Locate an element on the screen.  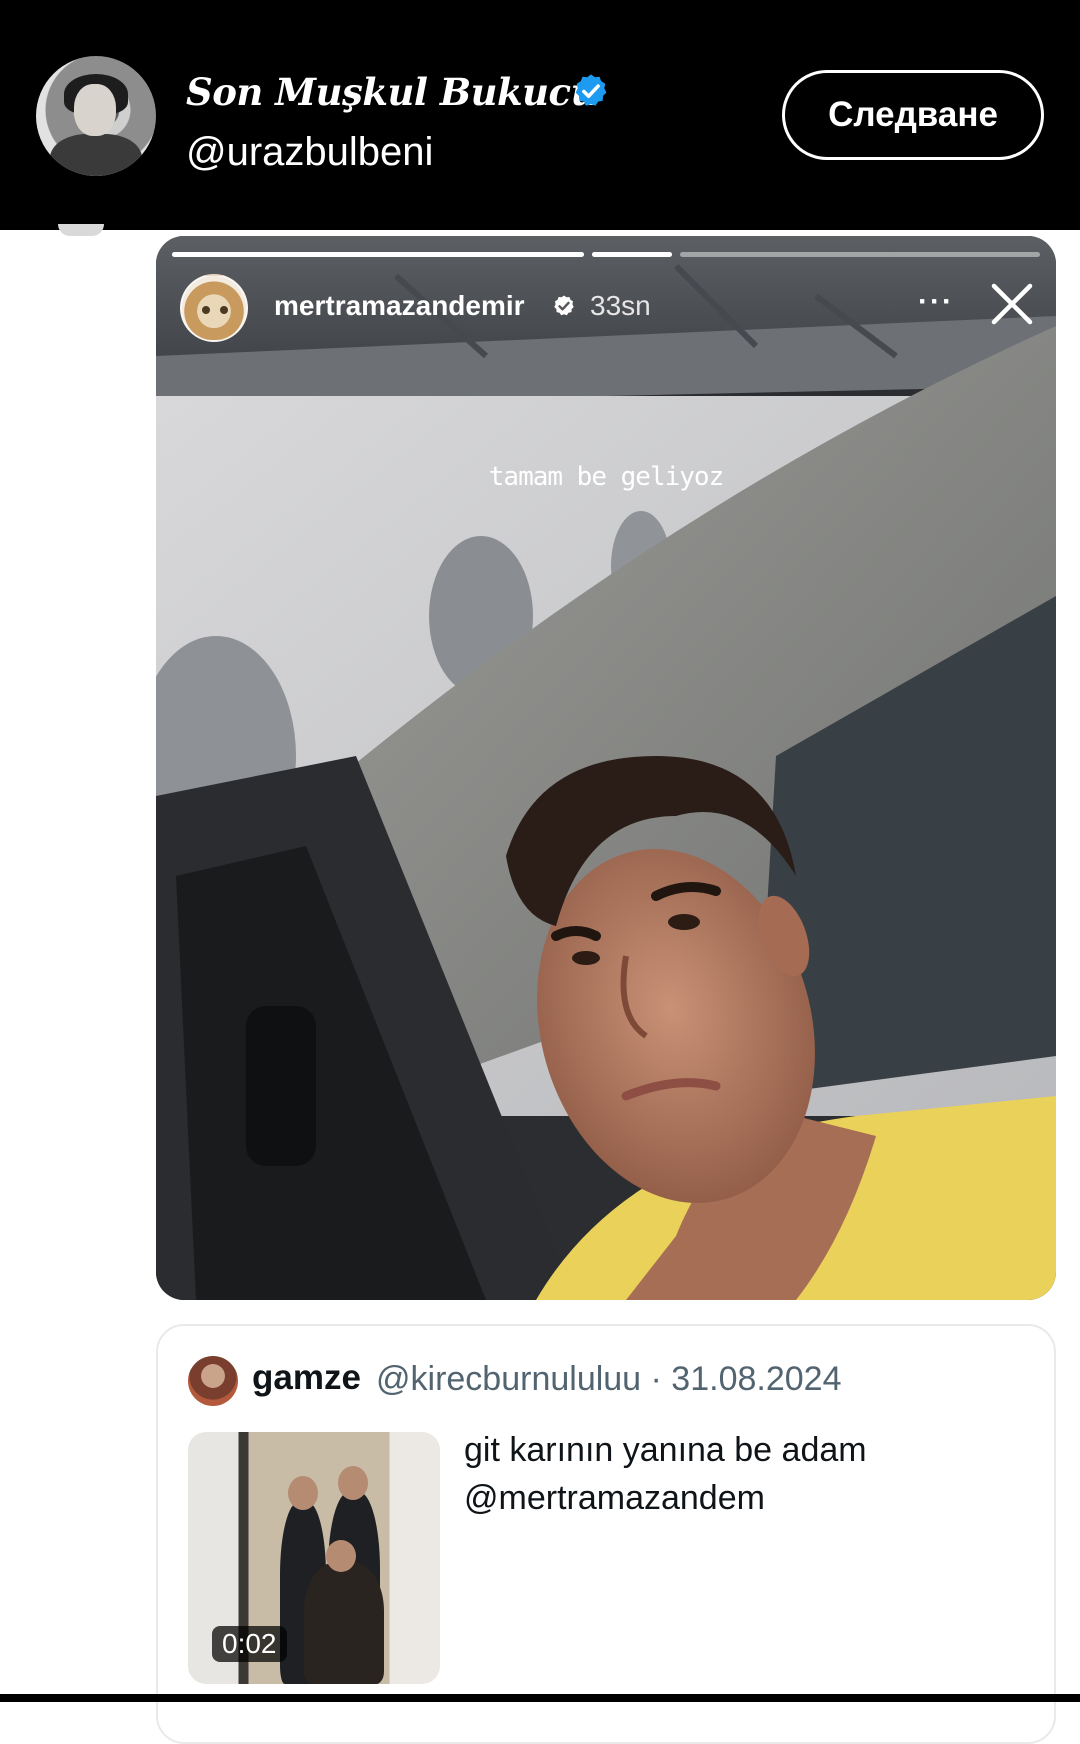
story-timestamp: 33sn is located at coordinates (620, 305).